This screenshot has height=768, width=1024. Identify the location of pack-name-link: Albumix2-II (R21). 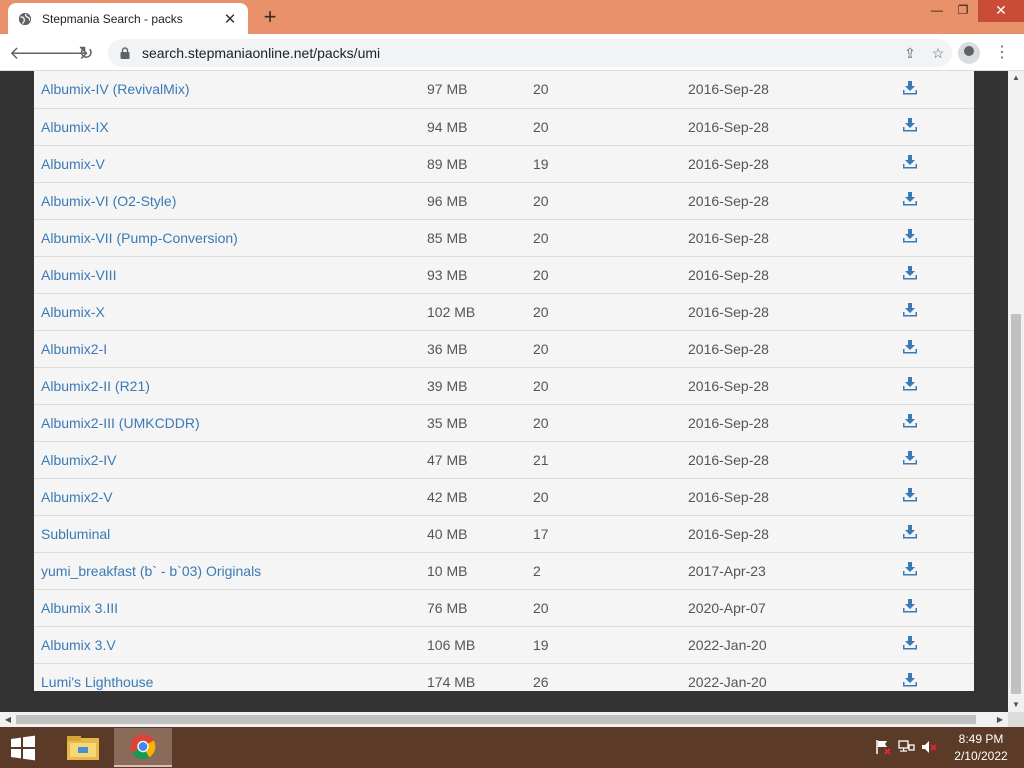
(95, 386).